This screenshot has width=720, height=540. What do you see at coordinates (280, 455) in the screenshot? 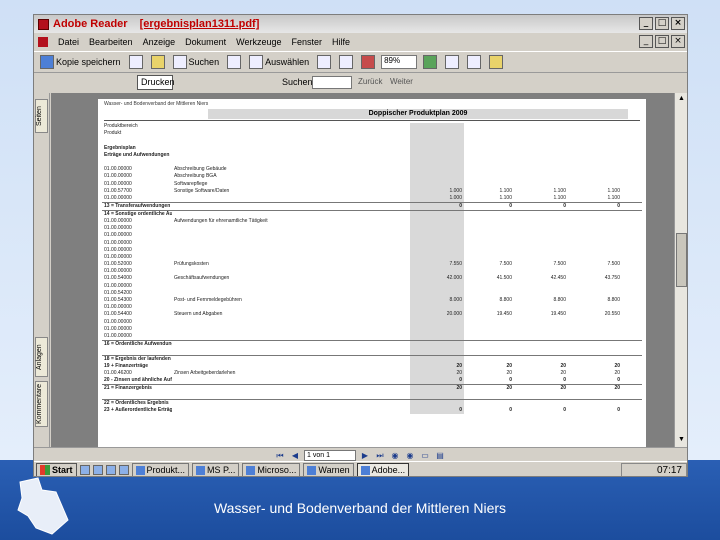
I see `first-page-icon: ⏮` at bounding box center [280, 455].